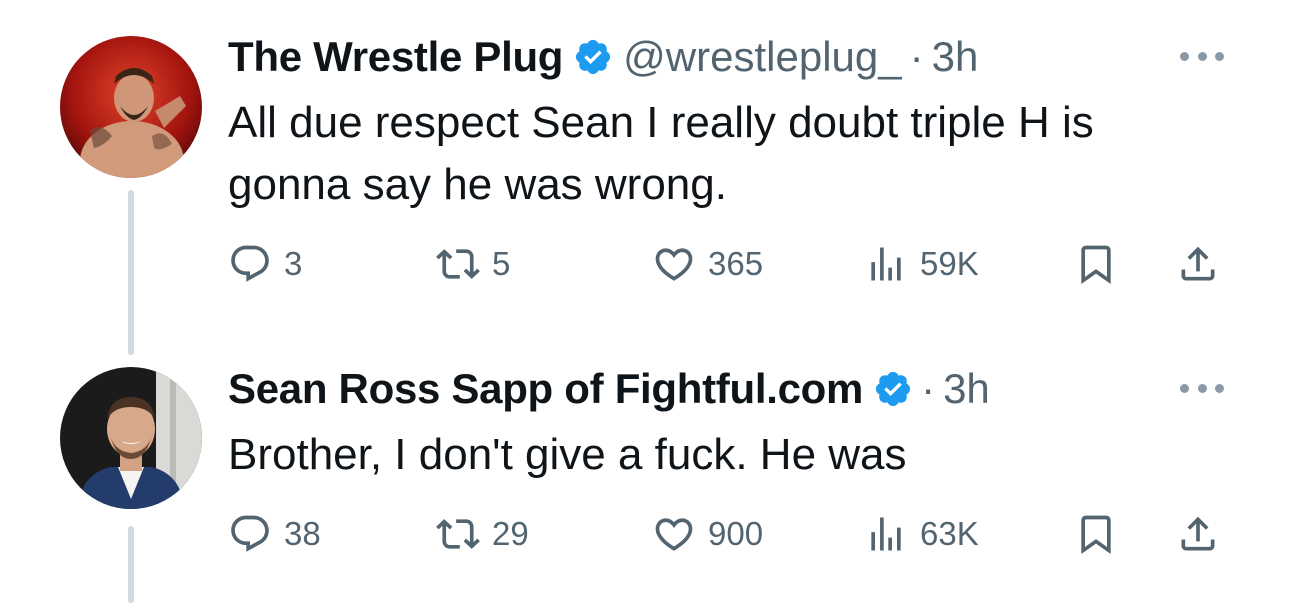 The image size is (1290, 603). What do you see at coordinates (736, 263) in the screenshot?
I see `like-count: 365` at bounding box center [736, 263].